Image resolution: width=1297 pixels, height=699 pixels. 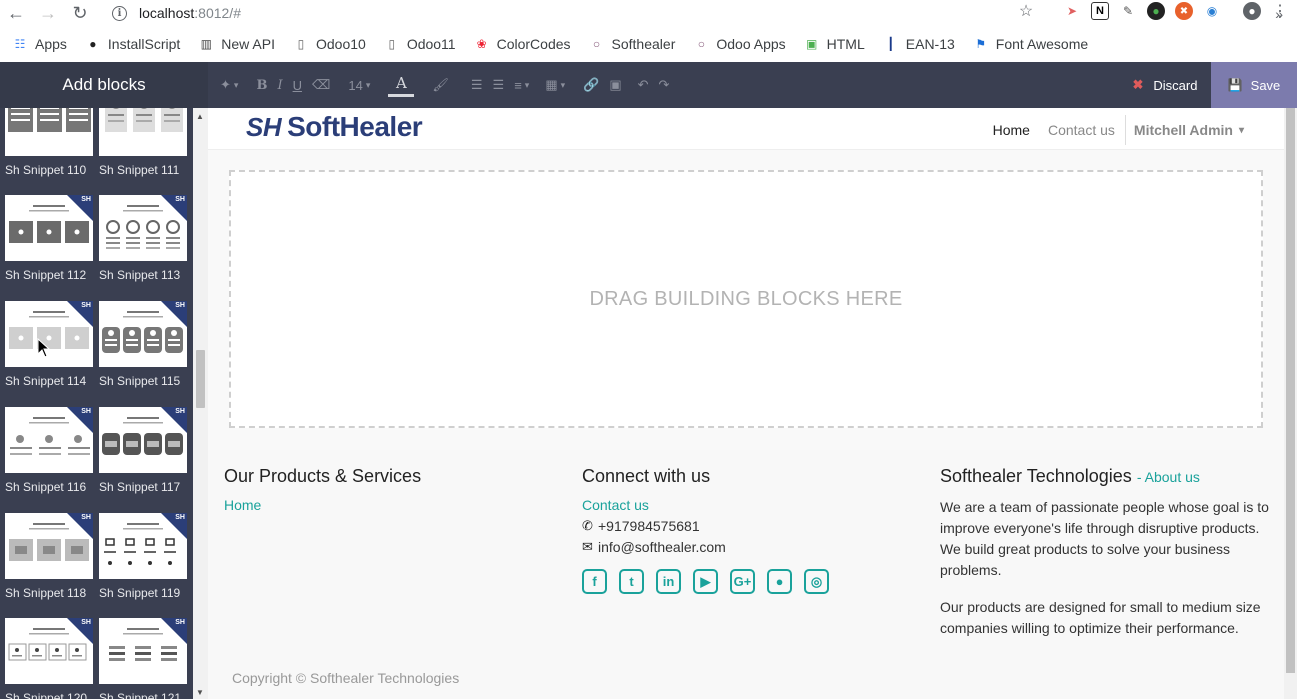 What do you see at coordinates (132, 44) in the screenshot?
I see `bookmark-installscript: ● InstallScript` at bounding box center [132, 44].